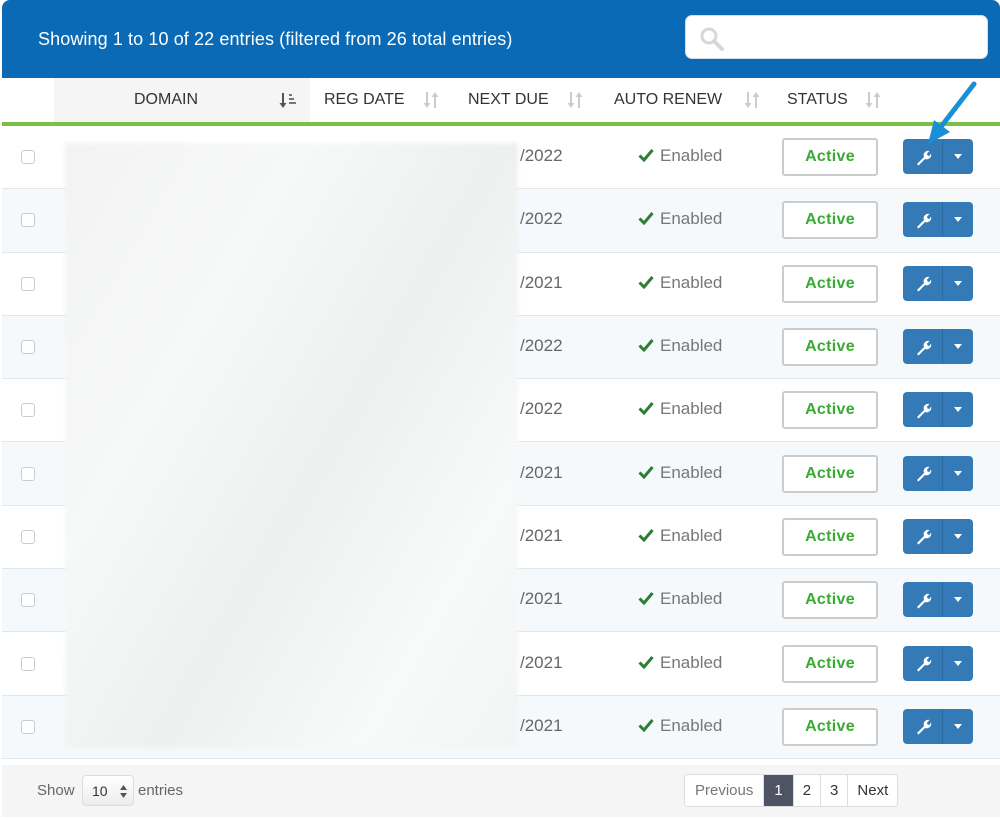 Image resolution: width=1000 pixels, height=820 pixels. I want to click on search-icon, so click(712, 39).